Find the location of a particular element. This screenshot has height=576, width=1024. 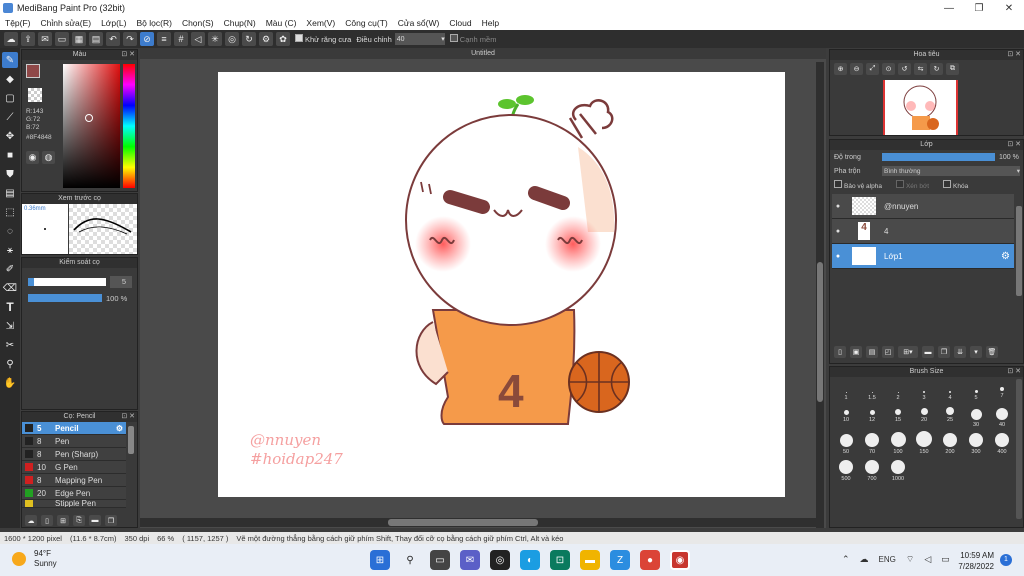

weather-text: Sunny is located at coordinates (45, 564).